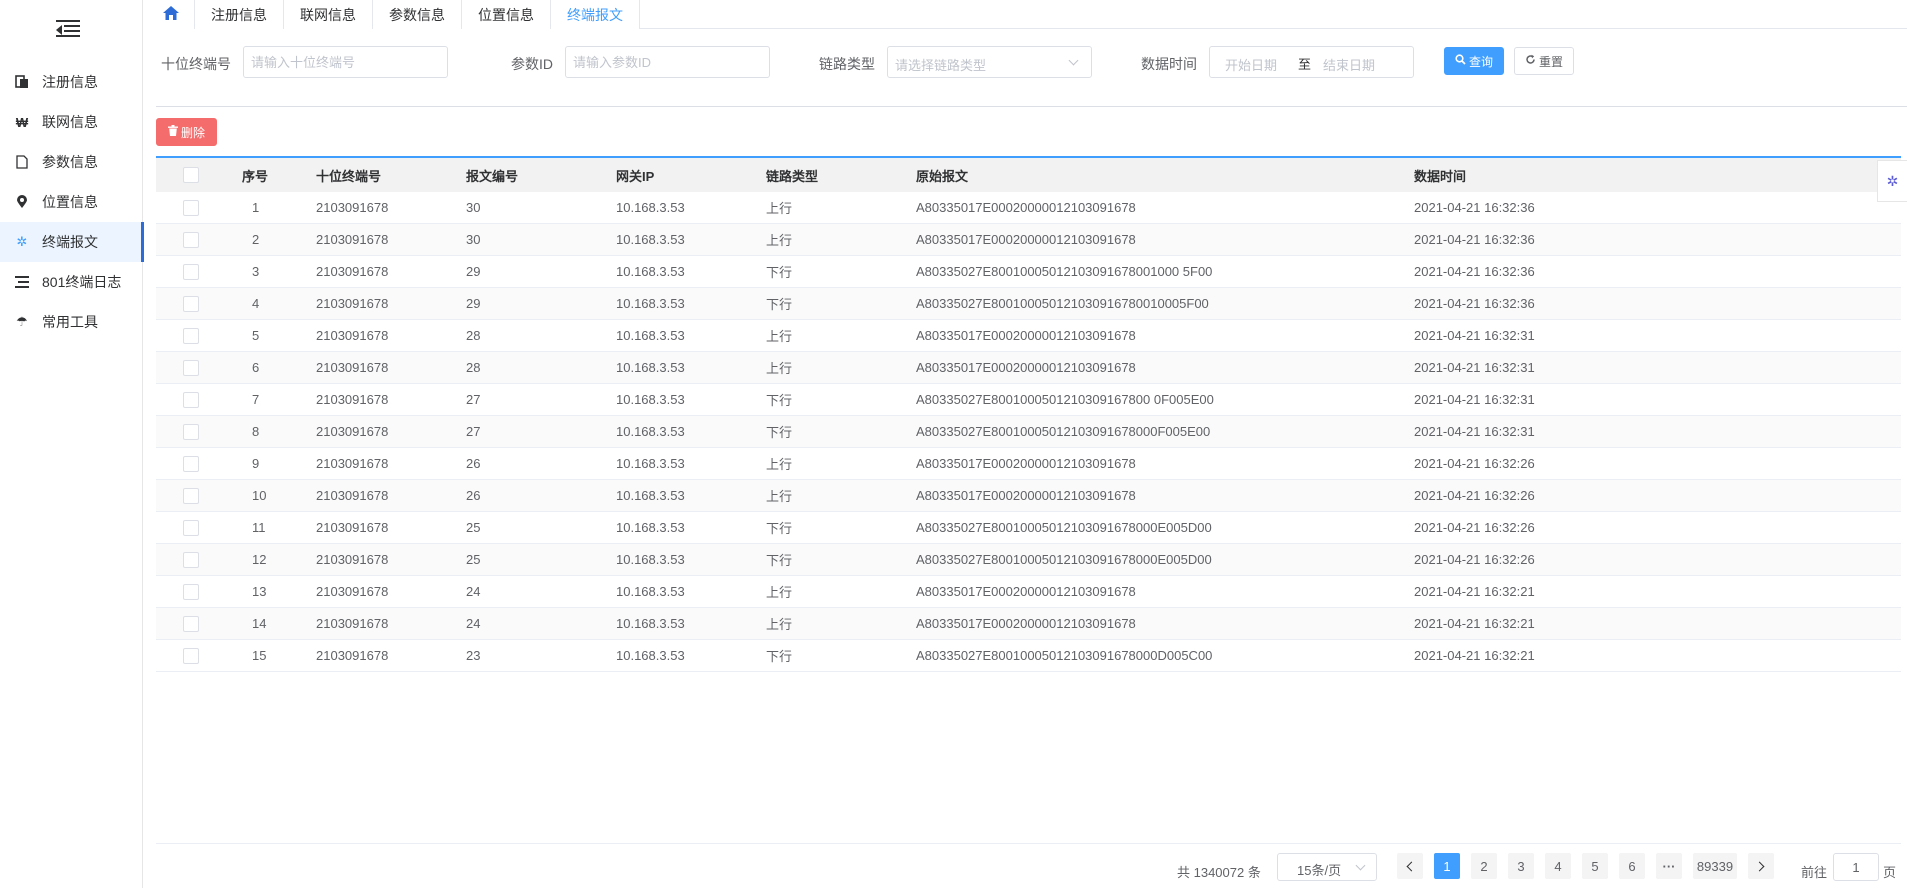 Image resolution: width=1907 pixels, height=888 pixels. Describe the element at coordinates (506, 14) in the screenshot. I see `tab-location: 位置信息` at that location.